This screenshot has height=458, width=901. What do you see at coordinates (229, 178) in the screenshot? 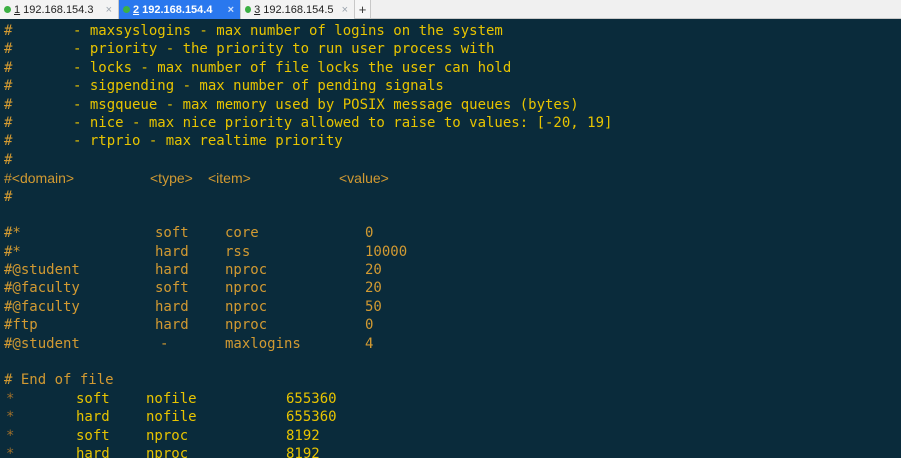
I see `header-item: <item>` at bounding box center [229, 178].